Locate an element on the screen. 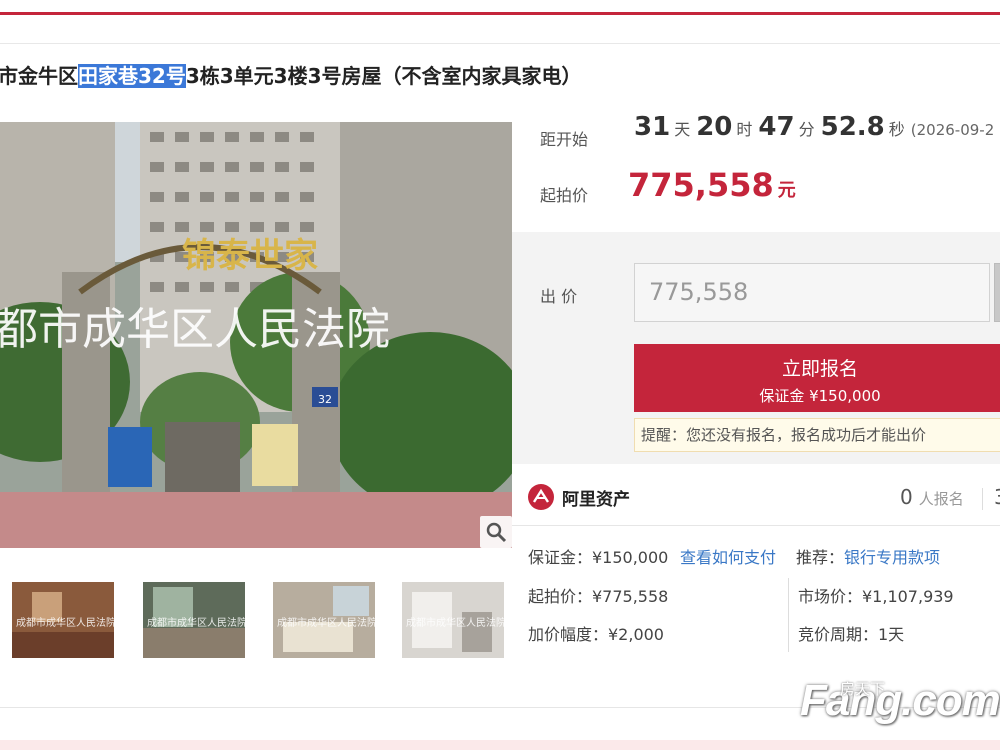  hours-unit: 时 is located at coordinates (744, 129).